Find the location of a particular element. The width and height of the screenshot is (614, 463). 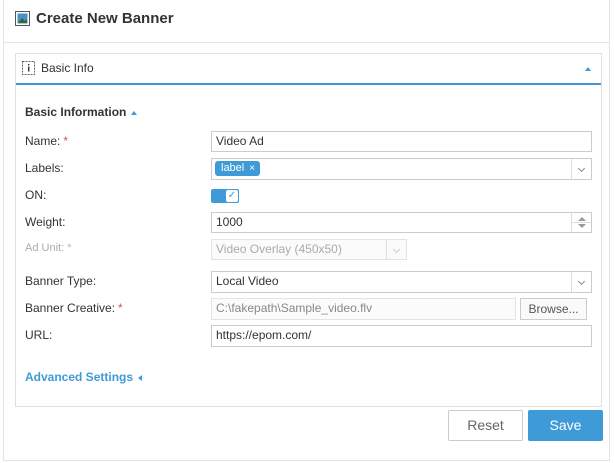

decrement-icon is located at coordinates (582, 226).